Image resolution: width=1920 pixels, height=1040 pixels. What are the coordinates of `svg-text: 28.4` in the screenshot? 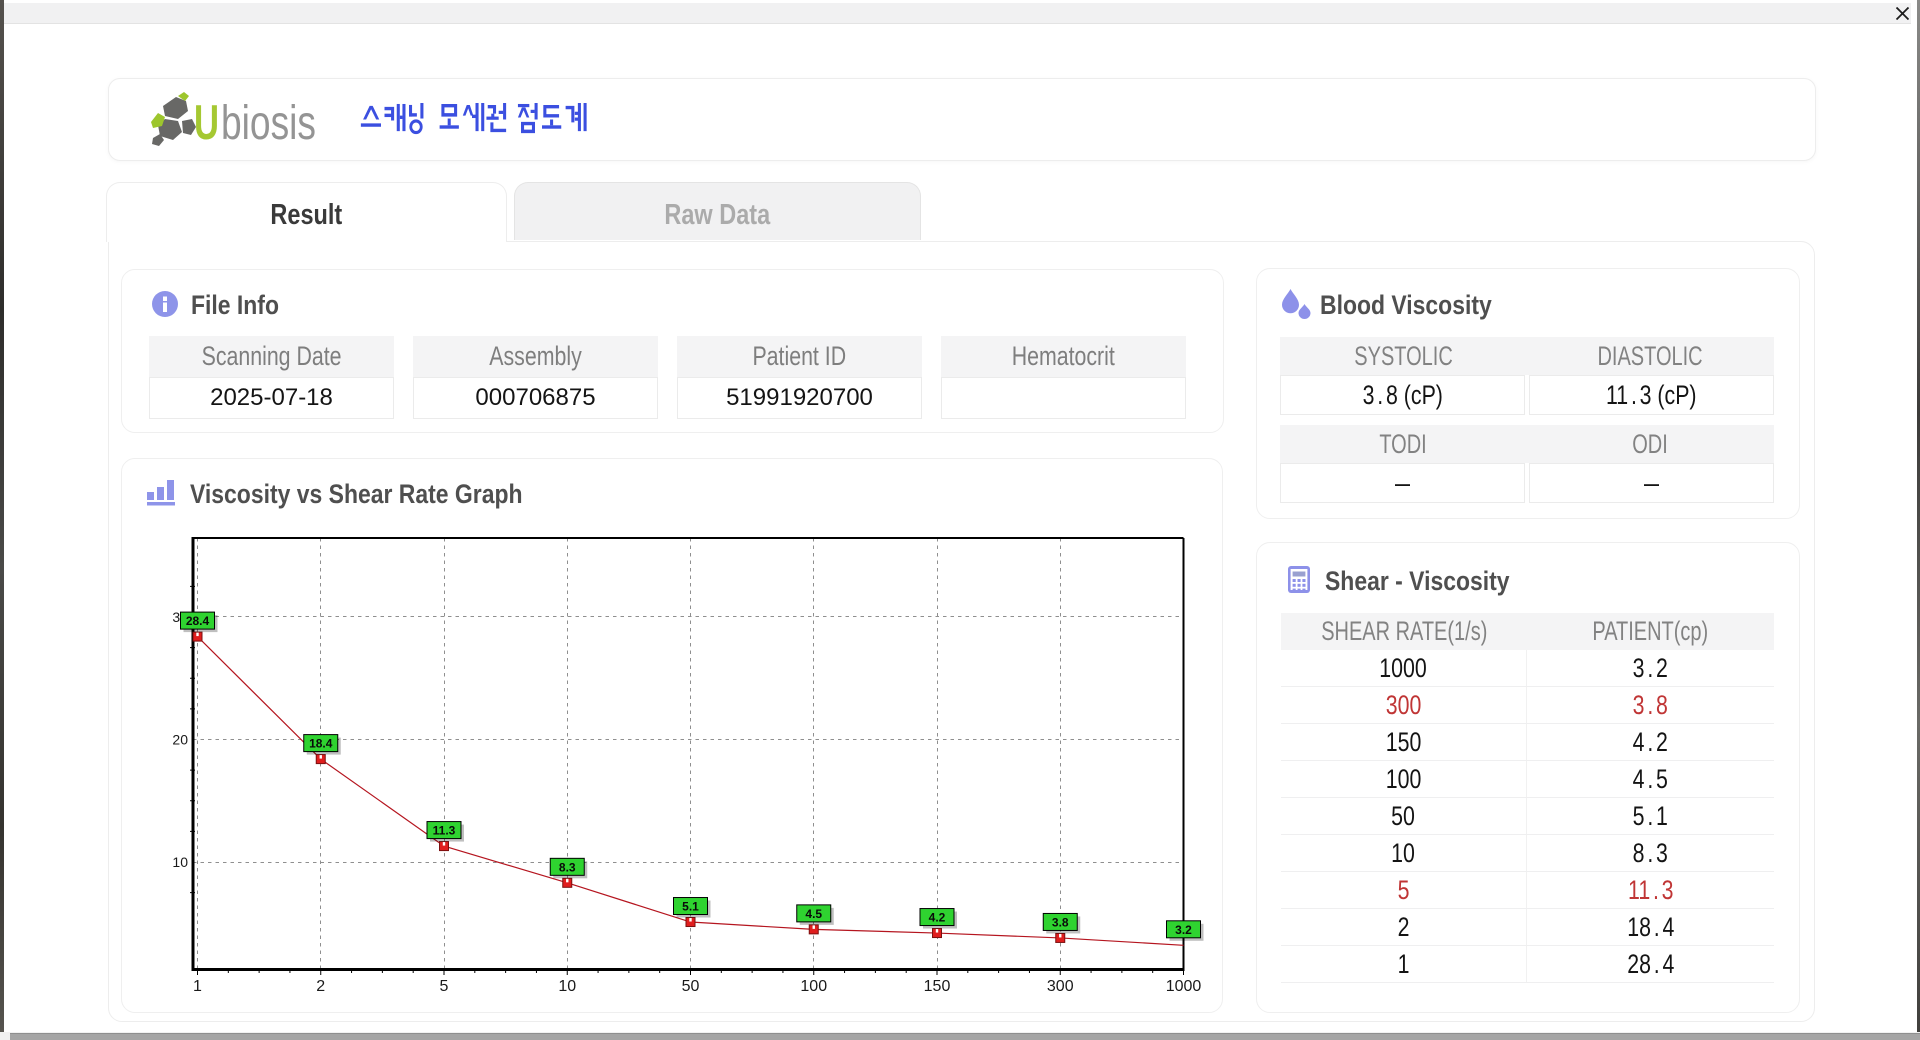 It's located at (198, 621).